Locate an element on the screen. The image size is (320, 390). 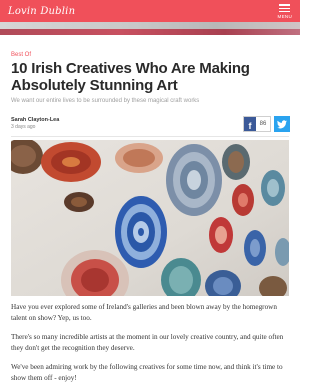
site-logo: Lovin Dublin is located at coordinates (41, 11).